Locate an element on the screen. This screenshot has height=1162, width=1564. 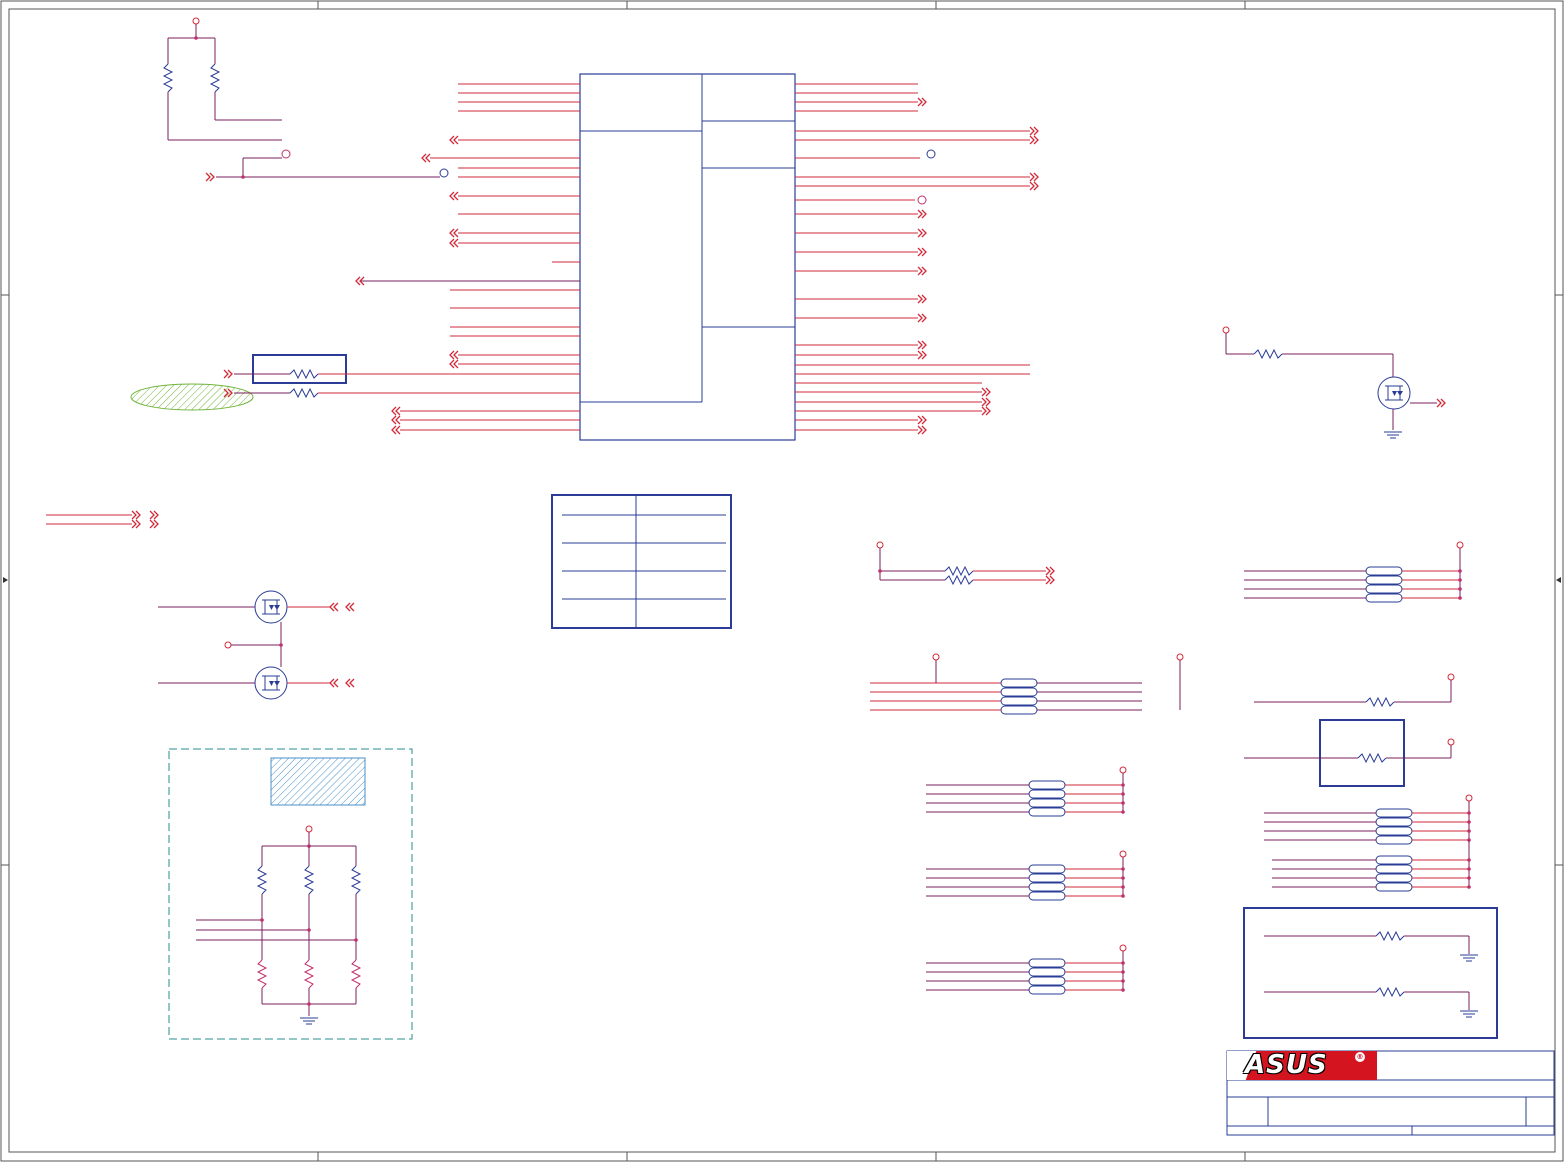
series-resistor-group is located at coordinates (355, 343).